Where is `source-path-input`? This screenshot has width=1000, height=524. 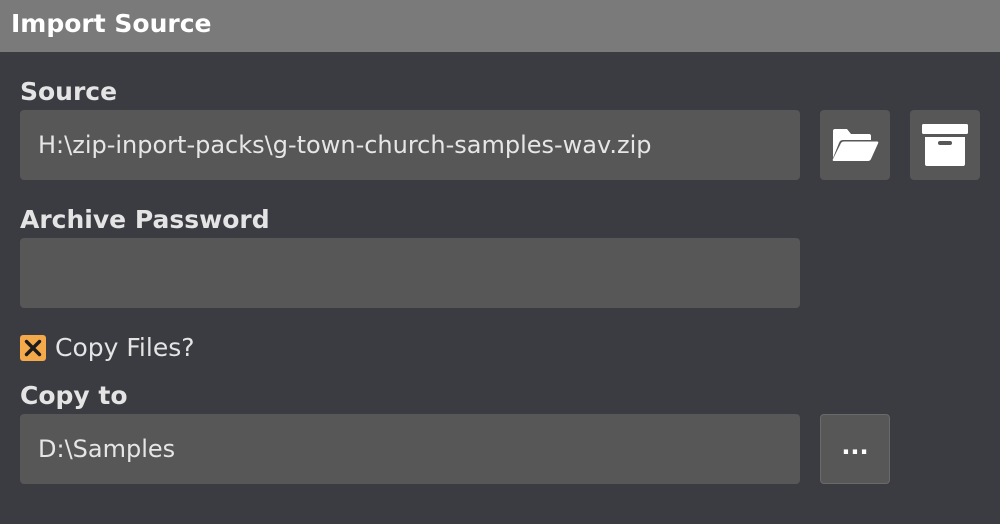
source-path-input is located at coordinates (410, 145).